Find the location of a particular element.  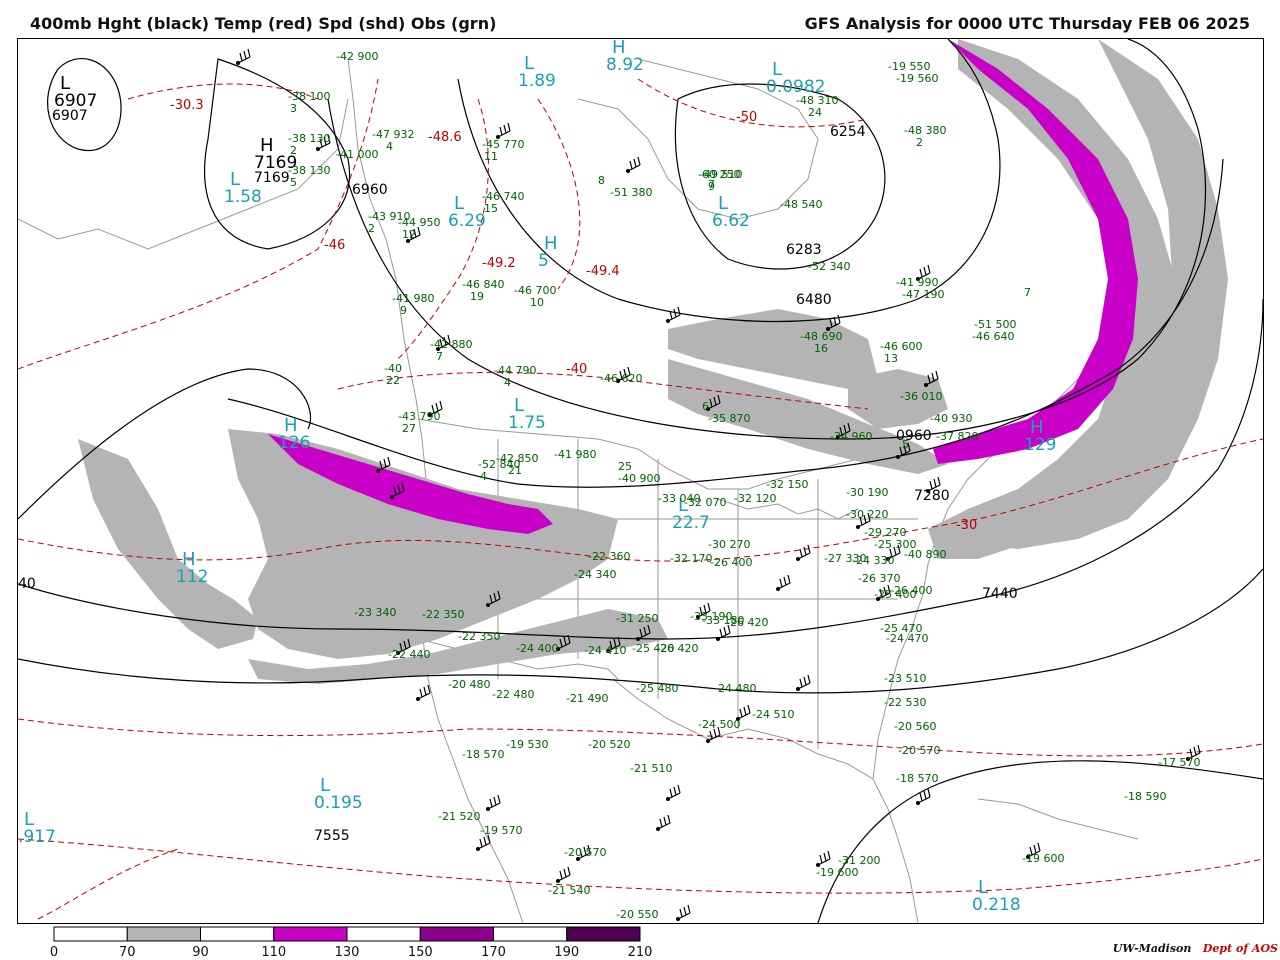

pressure-center-value: 126 is located at coordinates (294, 443).